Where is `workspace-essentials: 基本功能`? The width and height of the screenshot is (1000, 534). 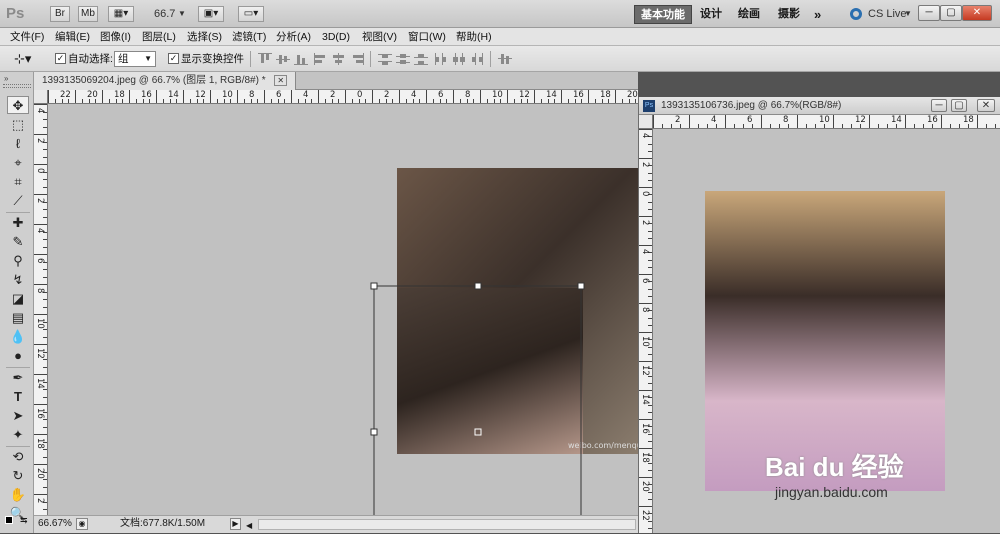 workspace-essentials: 基本功能 is located at coordinates (663, 14).